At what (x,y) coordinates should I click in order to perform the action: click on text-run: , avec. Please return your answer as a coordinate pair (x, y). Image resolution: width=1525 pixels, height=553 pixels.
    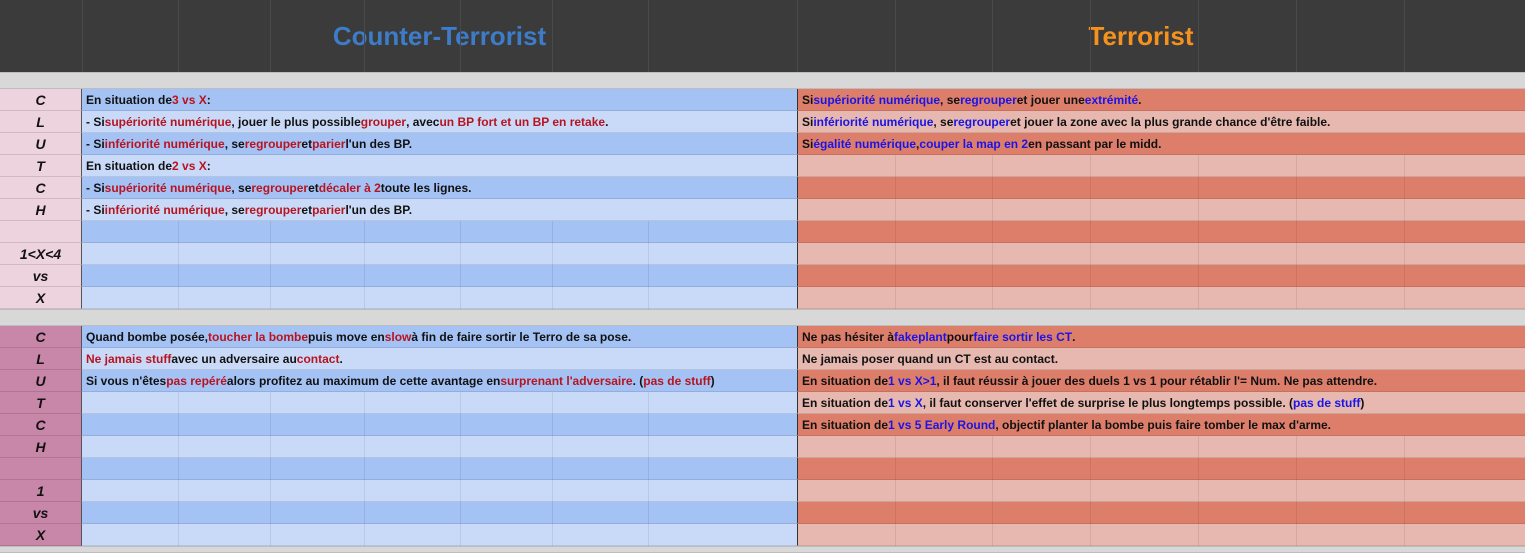
    Looking at the image, I should click on (423, 121).